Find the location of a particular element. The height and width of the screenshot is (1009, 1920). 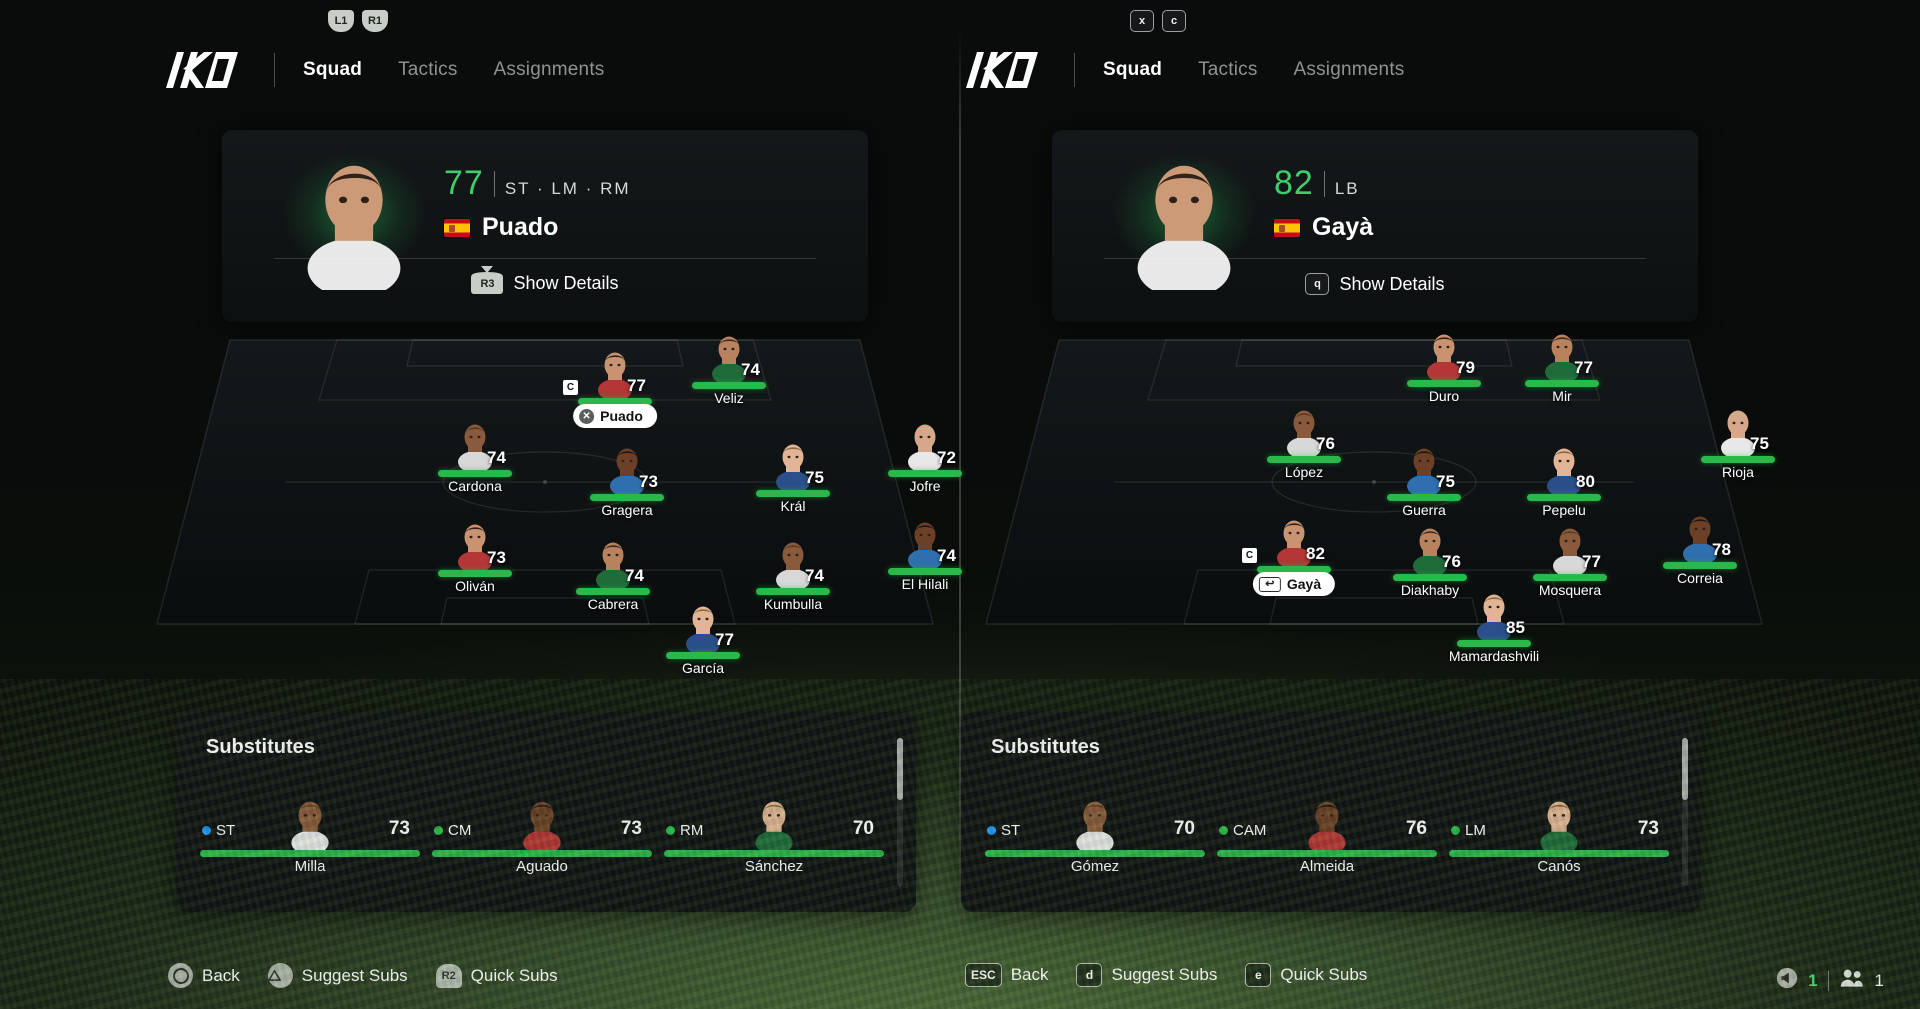

pitch-player-token: 80 Pepelu is located at coordinates (1564, 482).